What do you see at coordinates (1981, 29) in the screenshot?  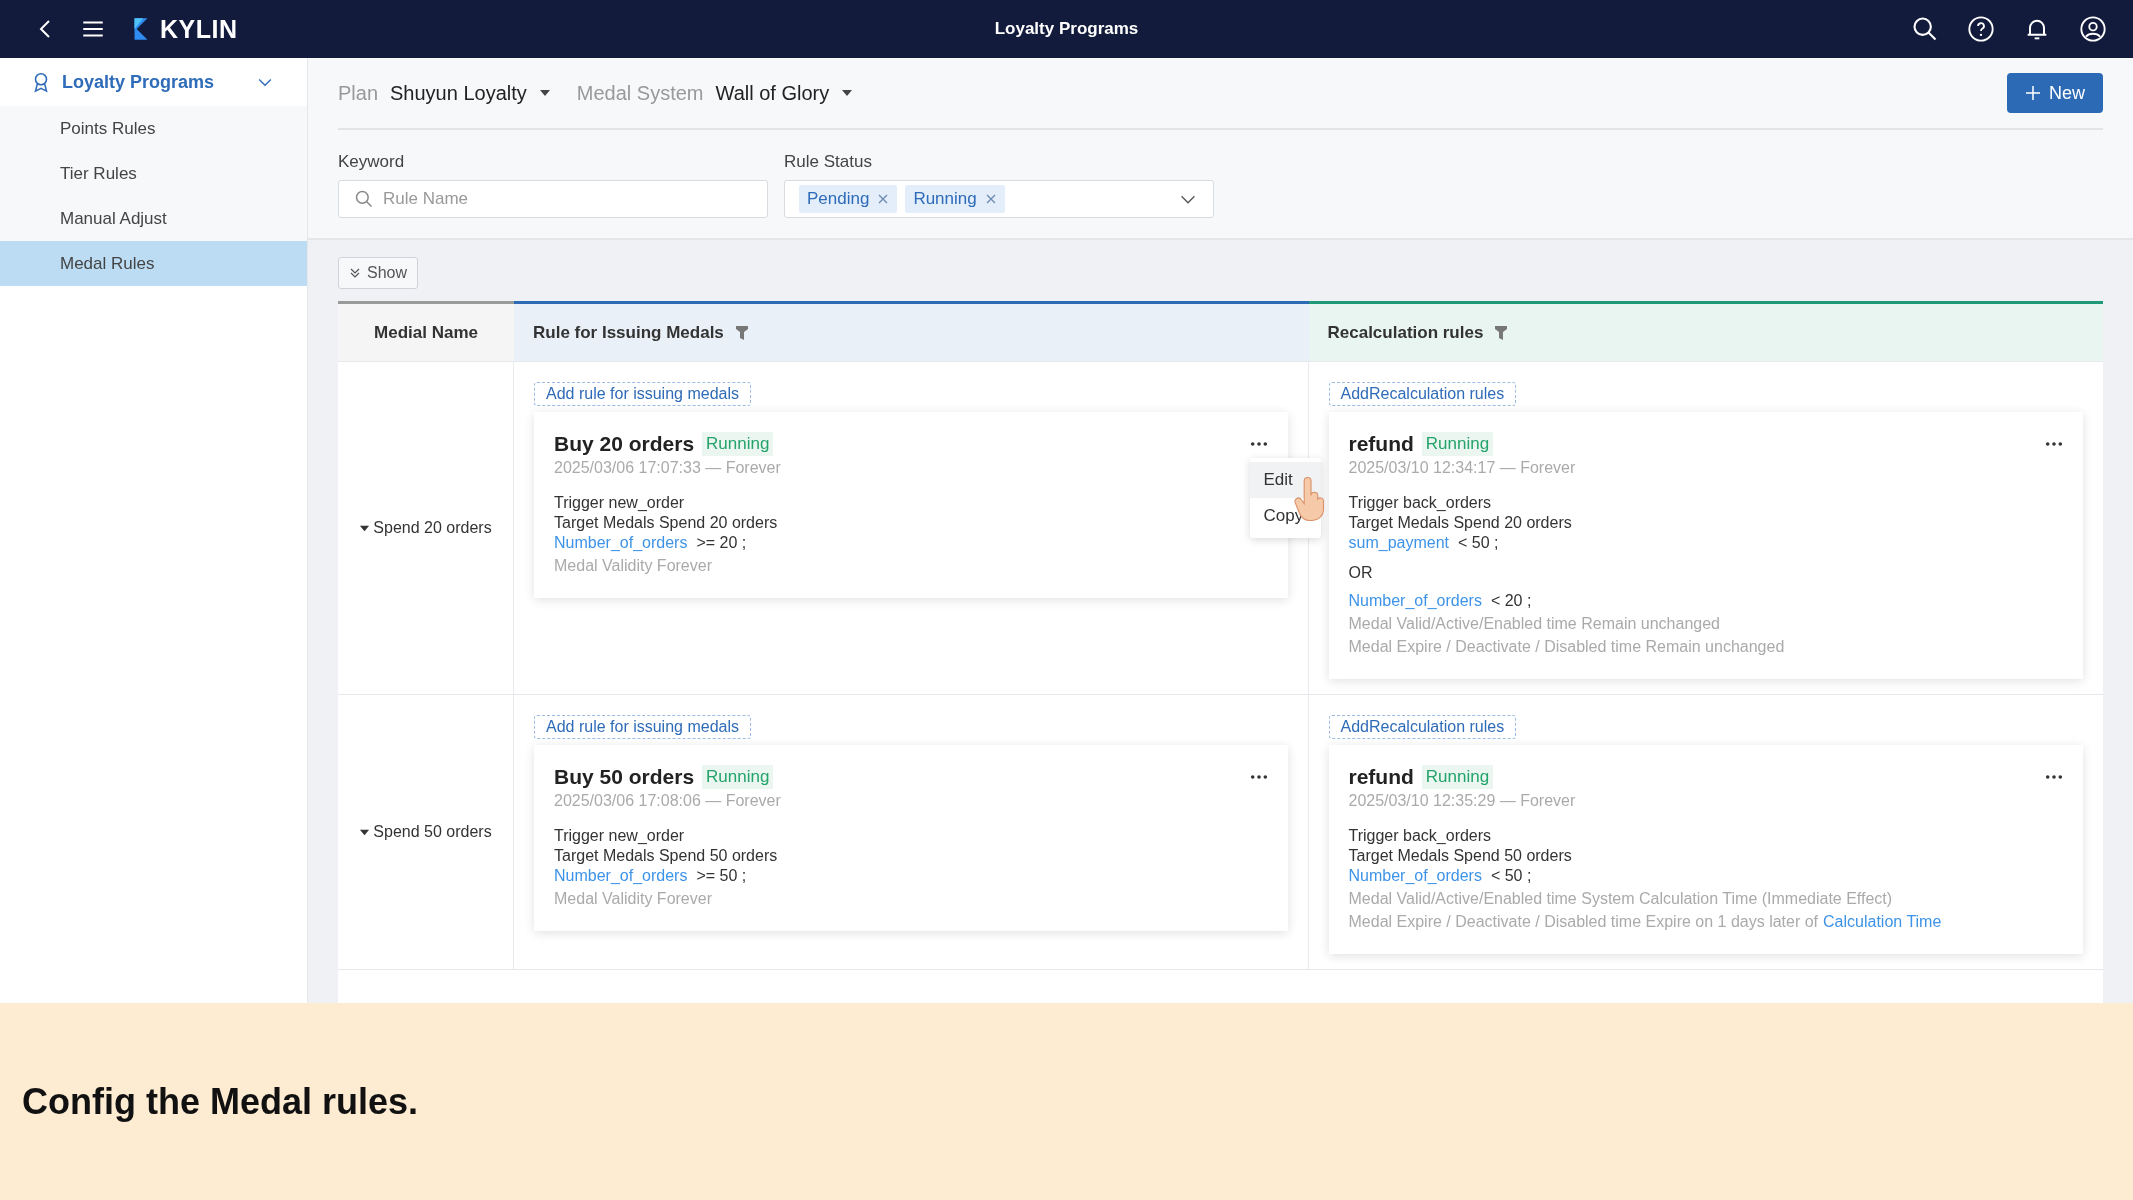 I see `help-icon` at bounding box center [1981, 29].